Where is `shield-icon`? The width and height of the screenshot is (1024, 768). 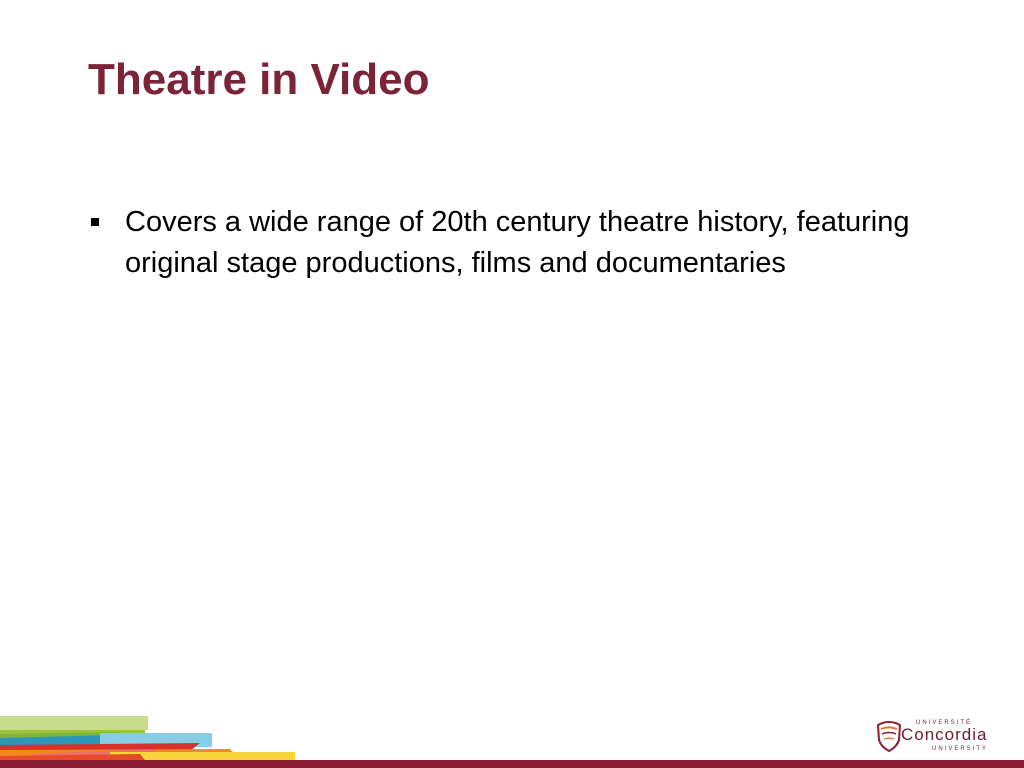 shield-icon is located at coordinates (889, 736).